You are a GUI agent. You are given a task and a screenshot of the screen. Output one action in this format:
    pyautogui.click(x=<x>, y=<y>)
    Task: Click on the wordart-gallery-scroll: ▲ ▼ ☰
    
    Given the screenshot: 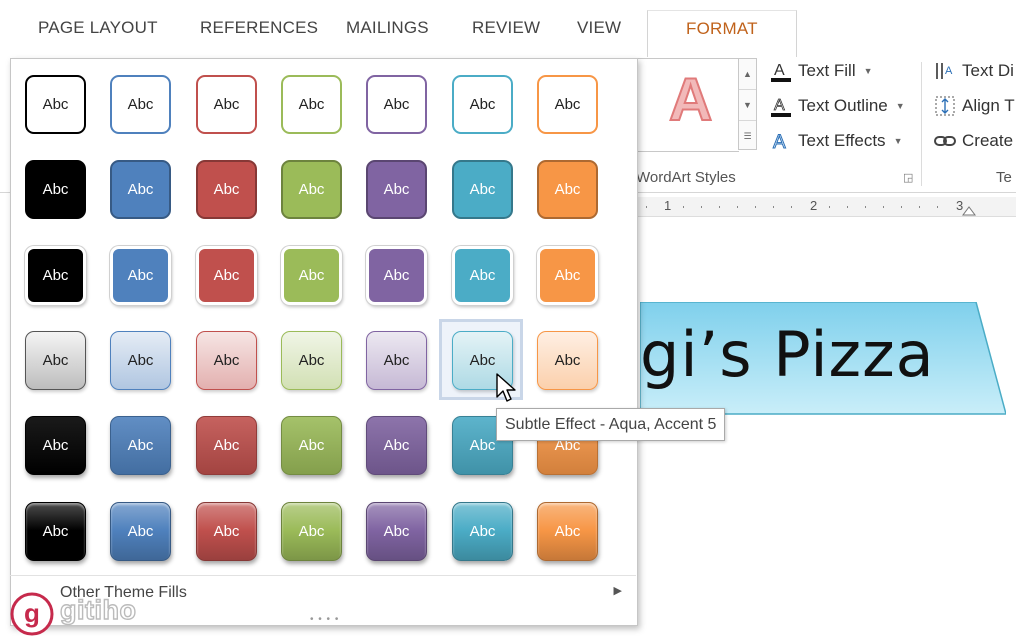 What is the action you would take?
    pyautogui.click(x=747, y=104)
    